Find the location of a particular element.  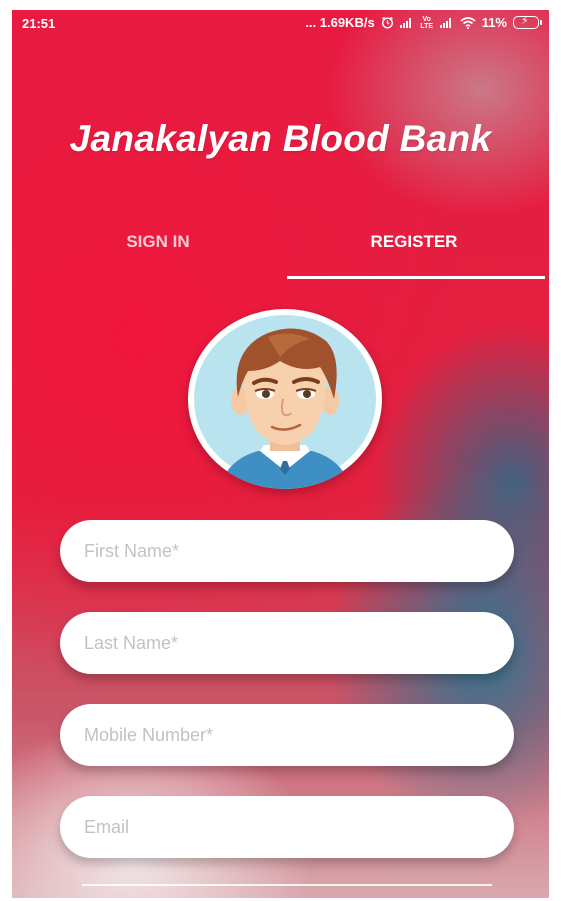

signal-icon is located at coordinates (406, 22).